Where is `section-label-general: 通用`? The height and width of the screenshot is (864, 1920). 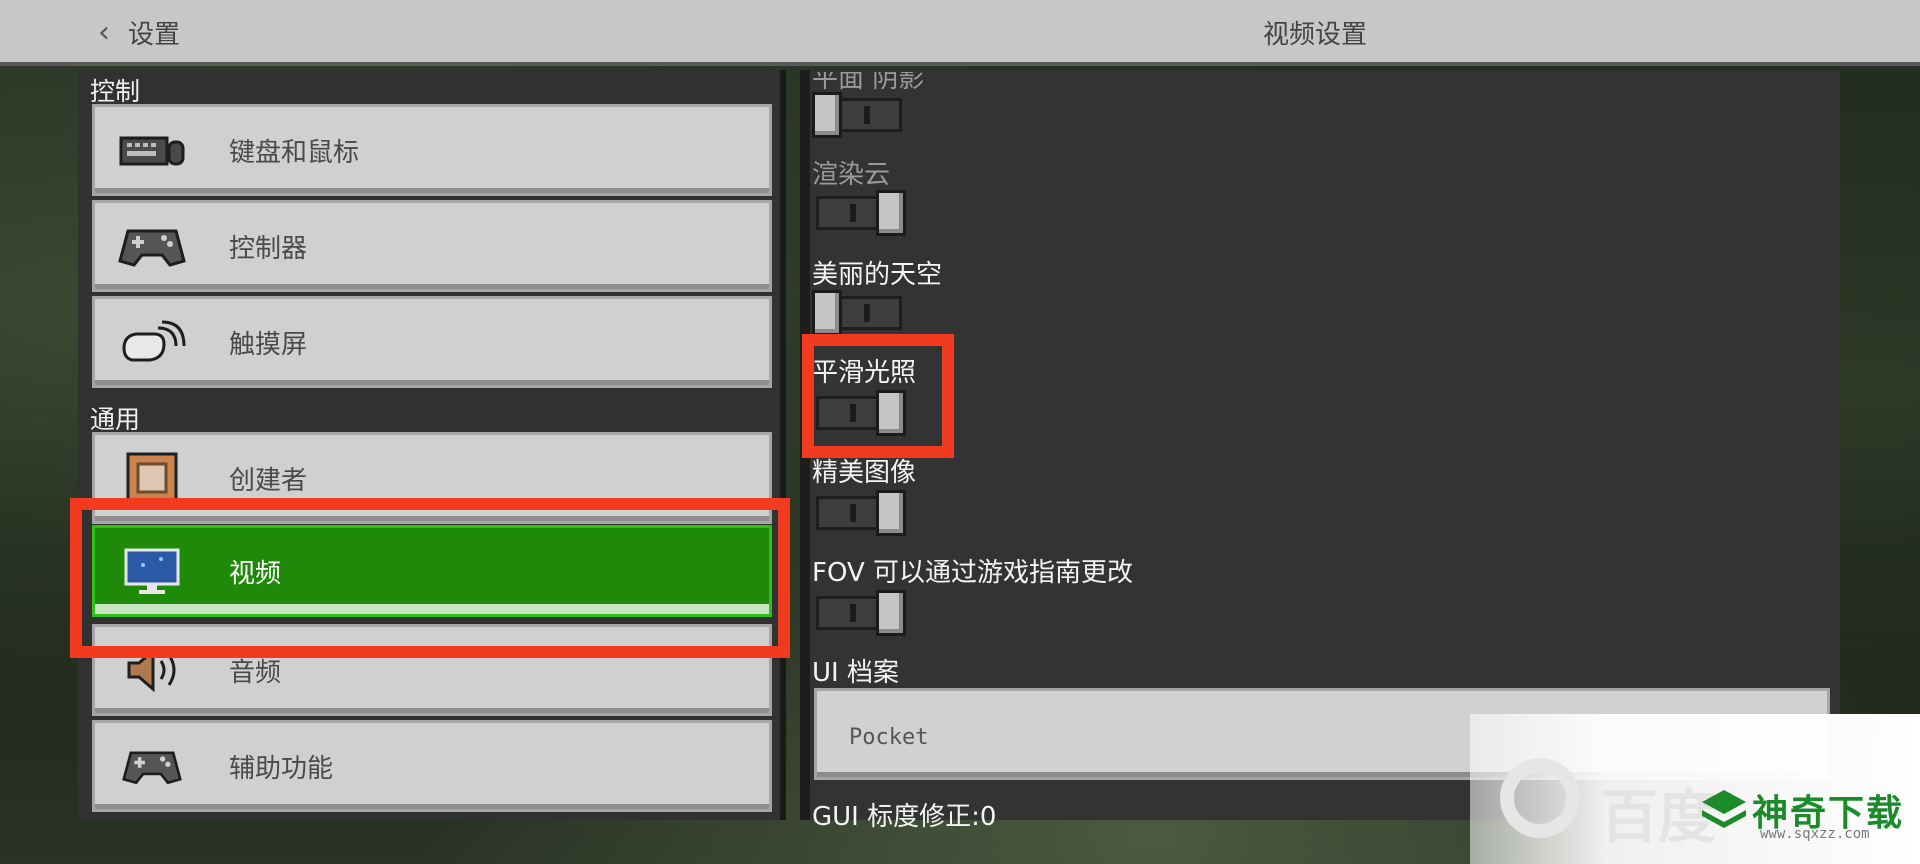
section-label-general: 通用 is located at coordinates (115, 419).